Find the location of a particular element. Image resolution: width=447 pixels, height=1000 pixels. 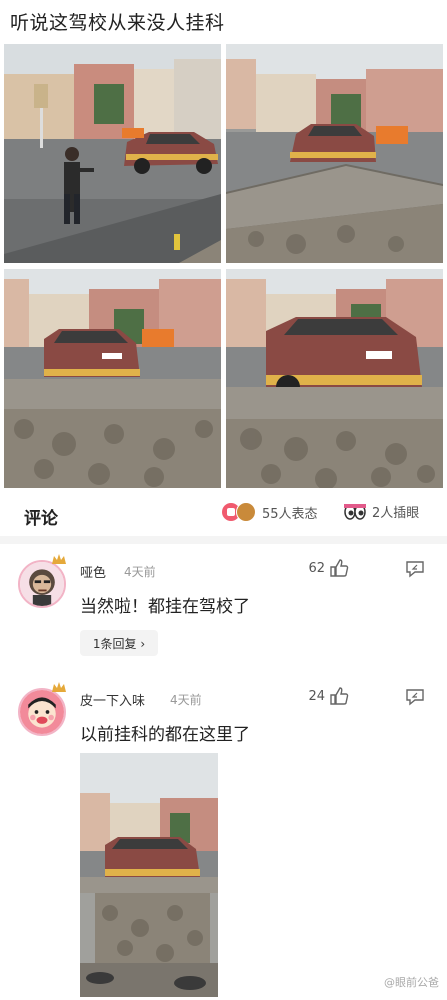

comment-username: 哑色 is located at coordinates (93, 571).